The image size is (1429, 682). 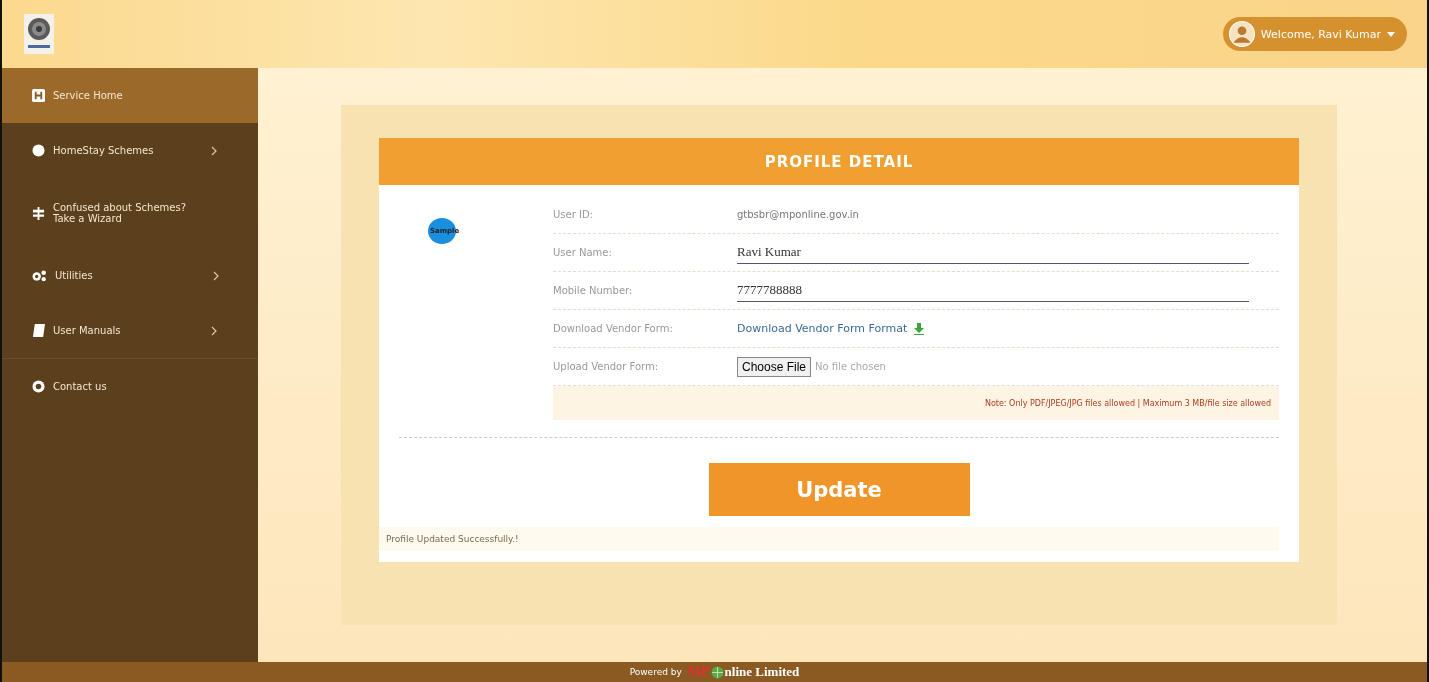 I want to click on book-icon, so click(x=38, y=330).